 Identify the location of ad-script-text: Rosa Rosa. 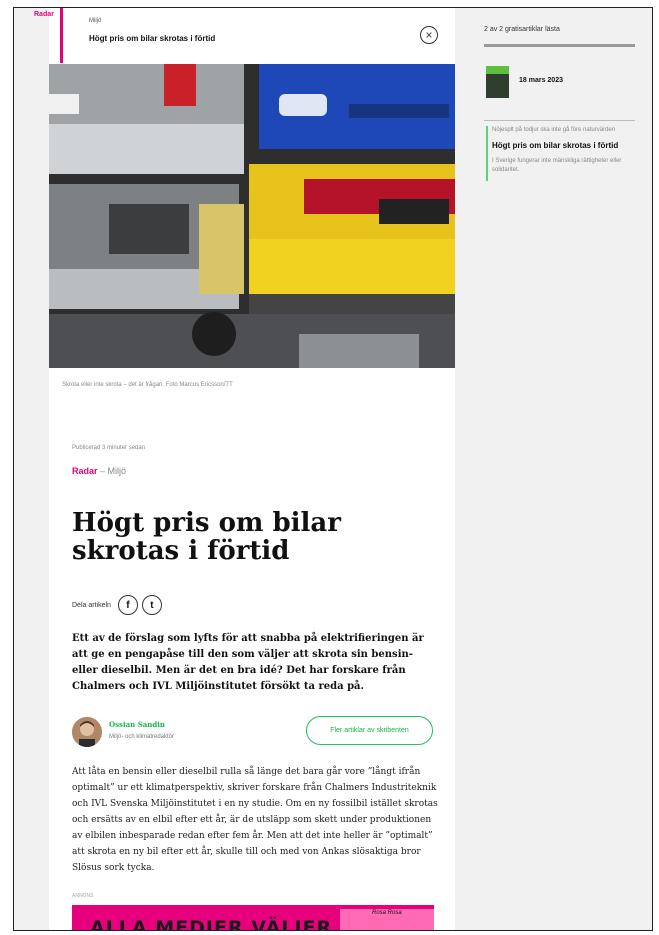
(387, 913).